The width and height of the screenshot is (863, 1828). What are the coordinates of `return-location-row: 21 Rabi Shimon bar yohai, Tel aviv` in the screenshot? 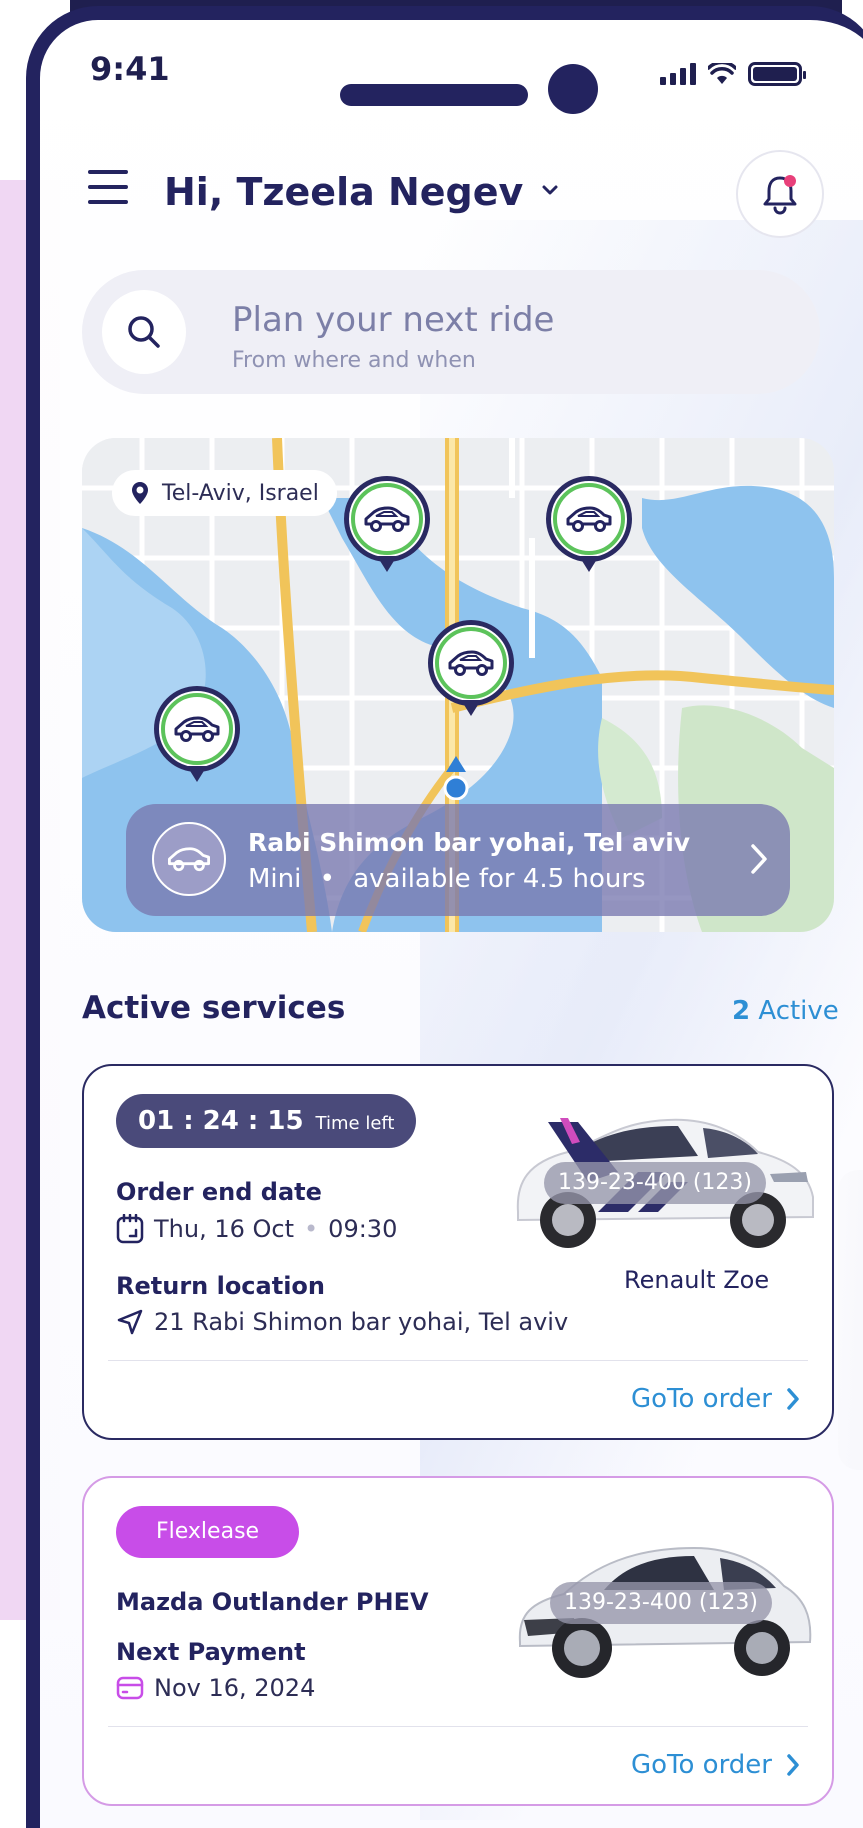 It's located at (342, 1322).